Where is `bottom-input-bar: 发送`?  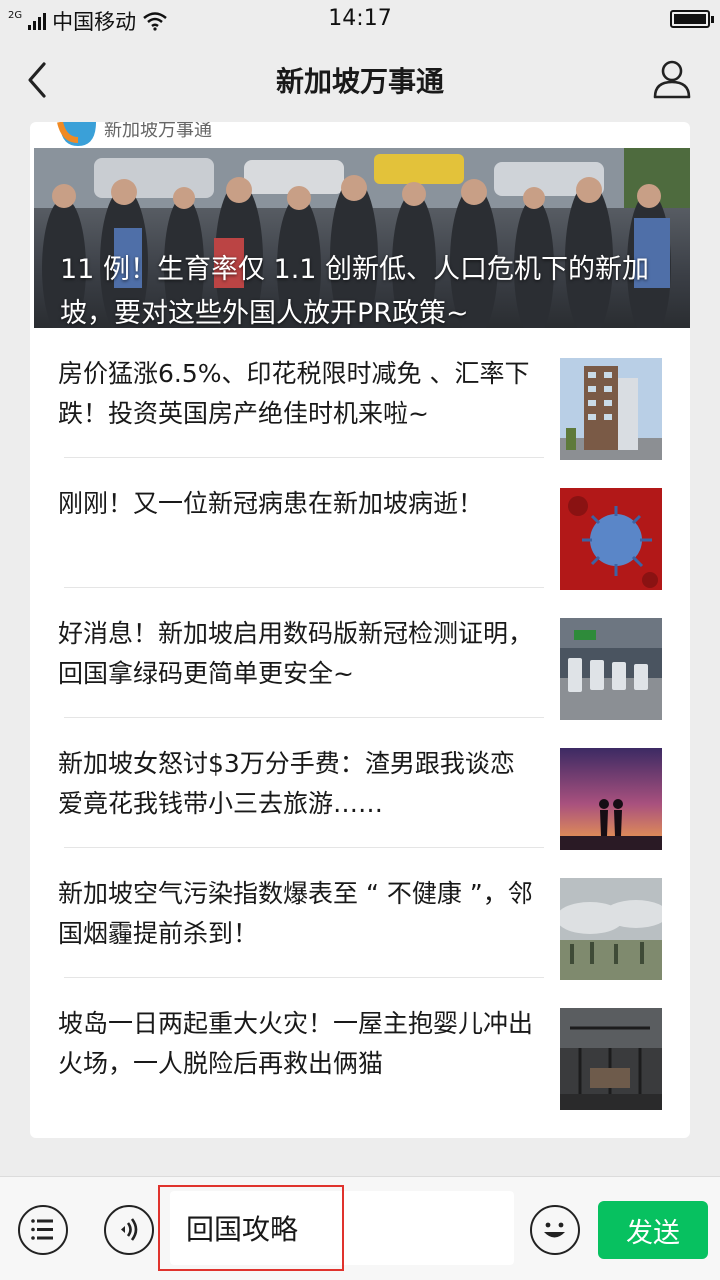
bottom-input-bar: 发送 is located at coordinates (360, 1228).